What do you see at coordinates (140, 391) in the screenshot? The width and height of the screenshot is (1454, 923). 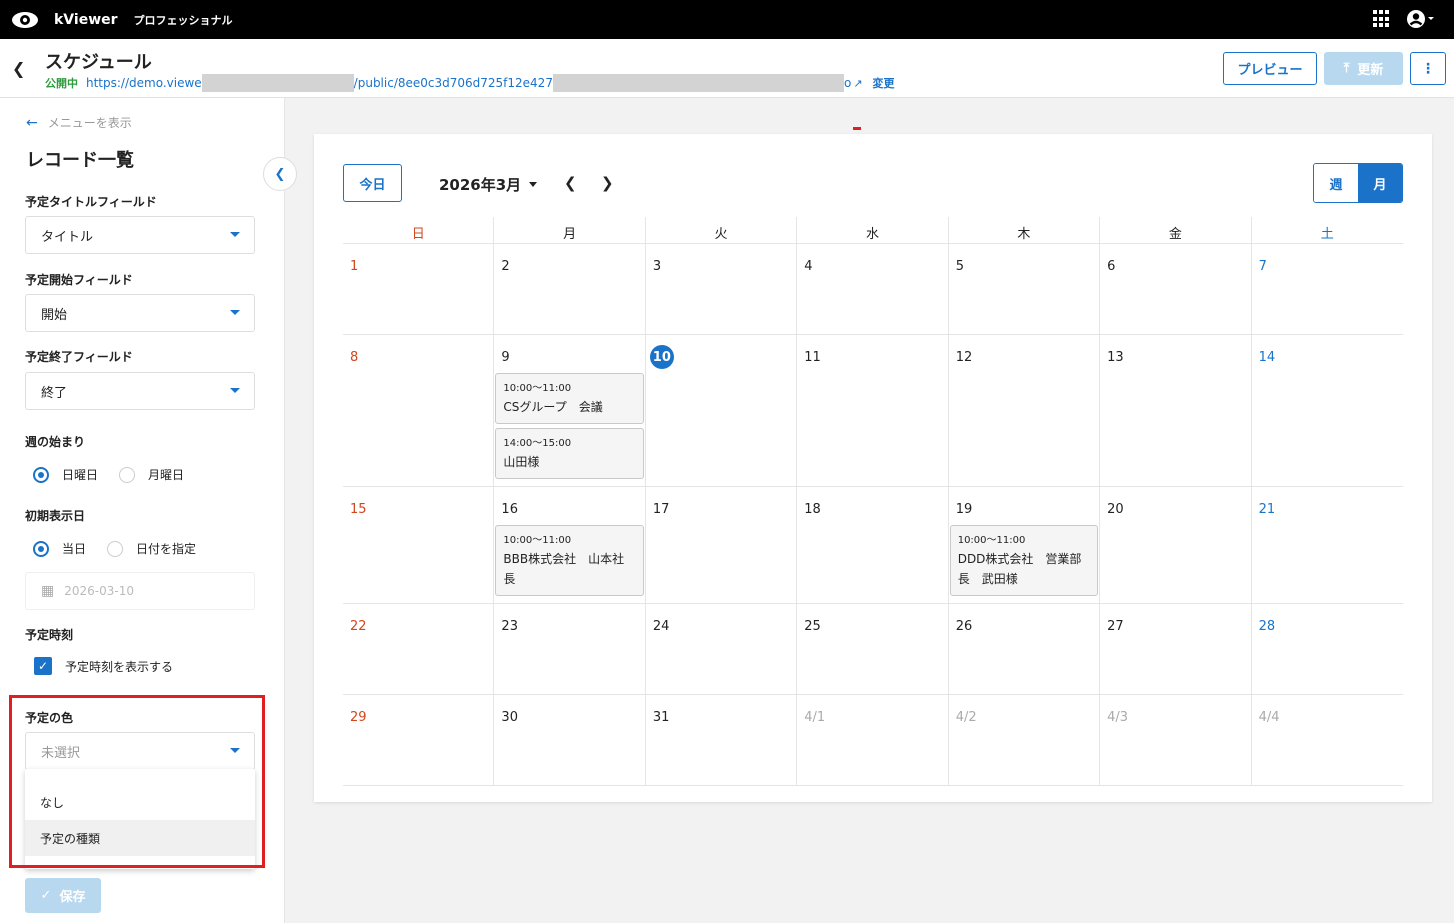 I see `end-field-select: 終了` at bounding box center [140, 391].